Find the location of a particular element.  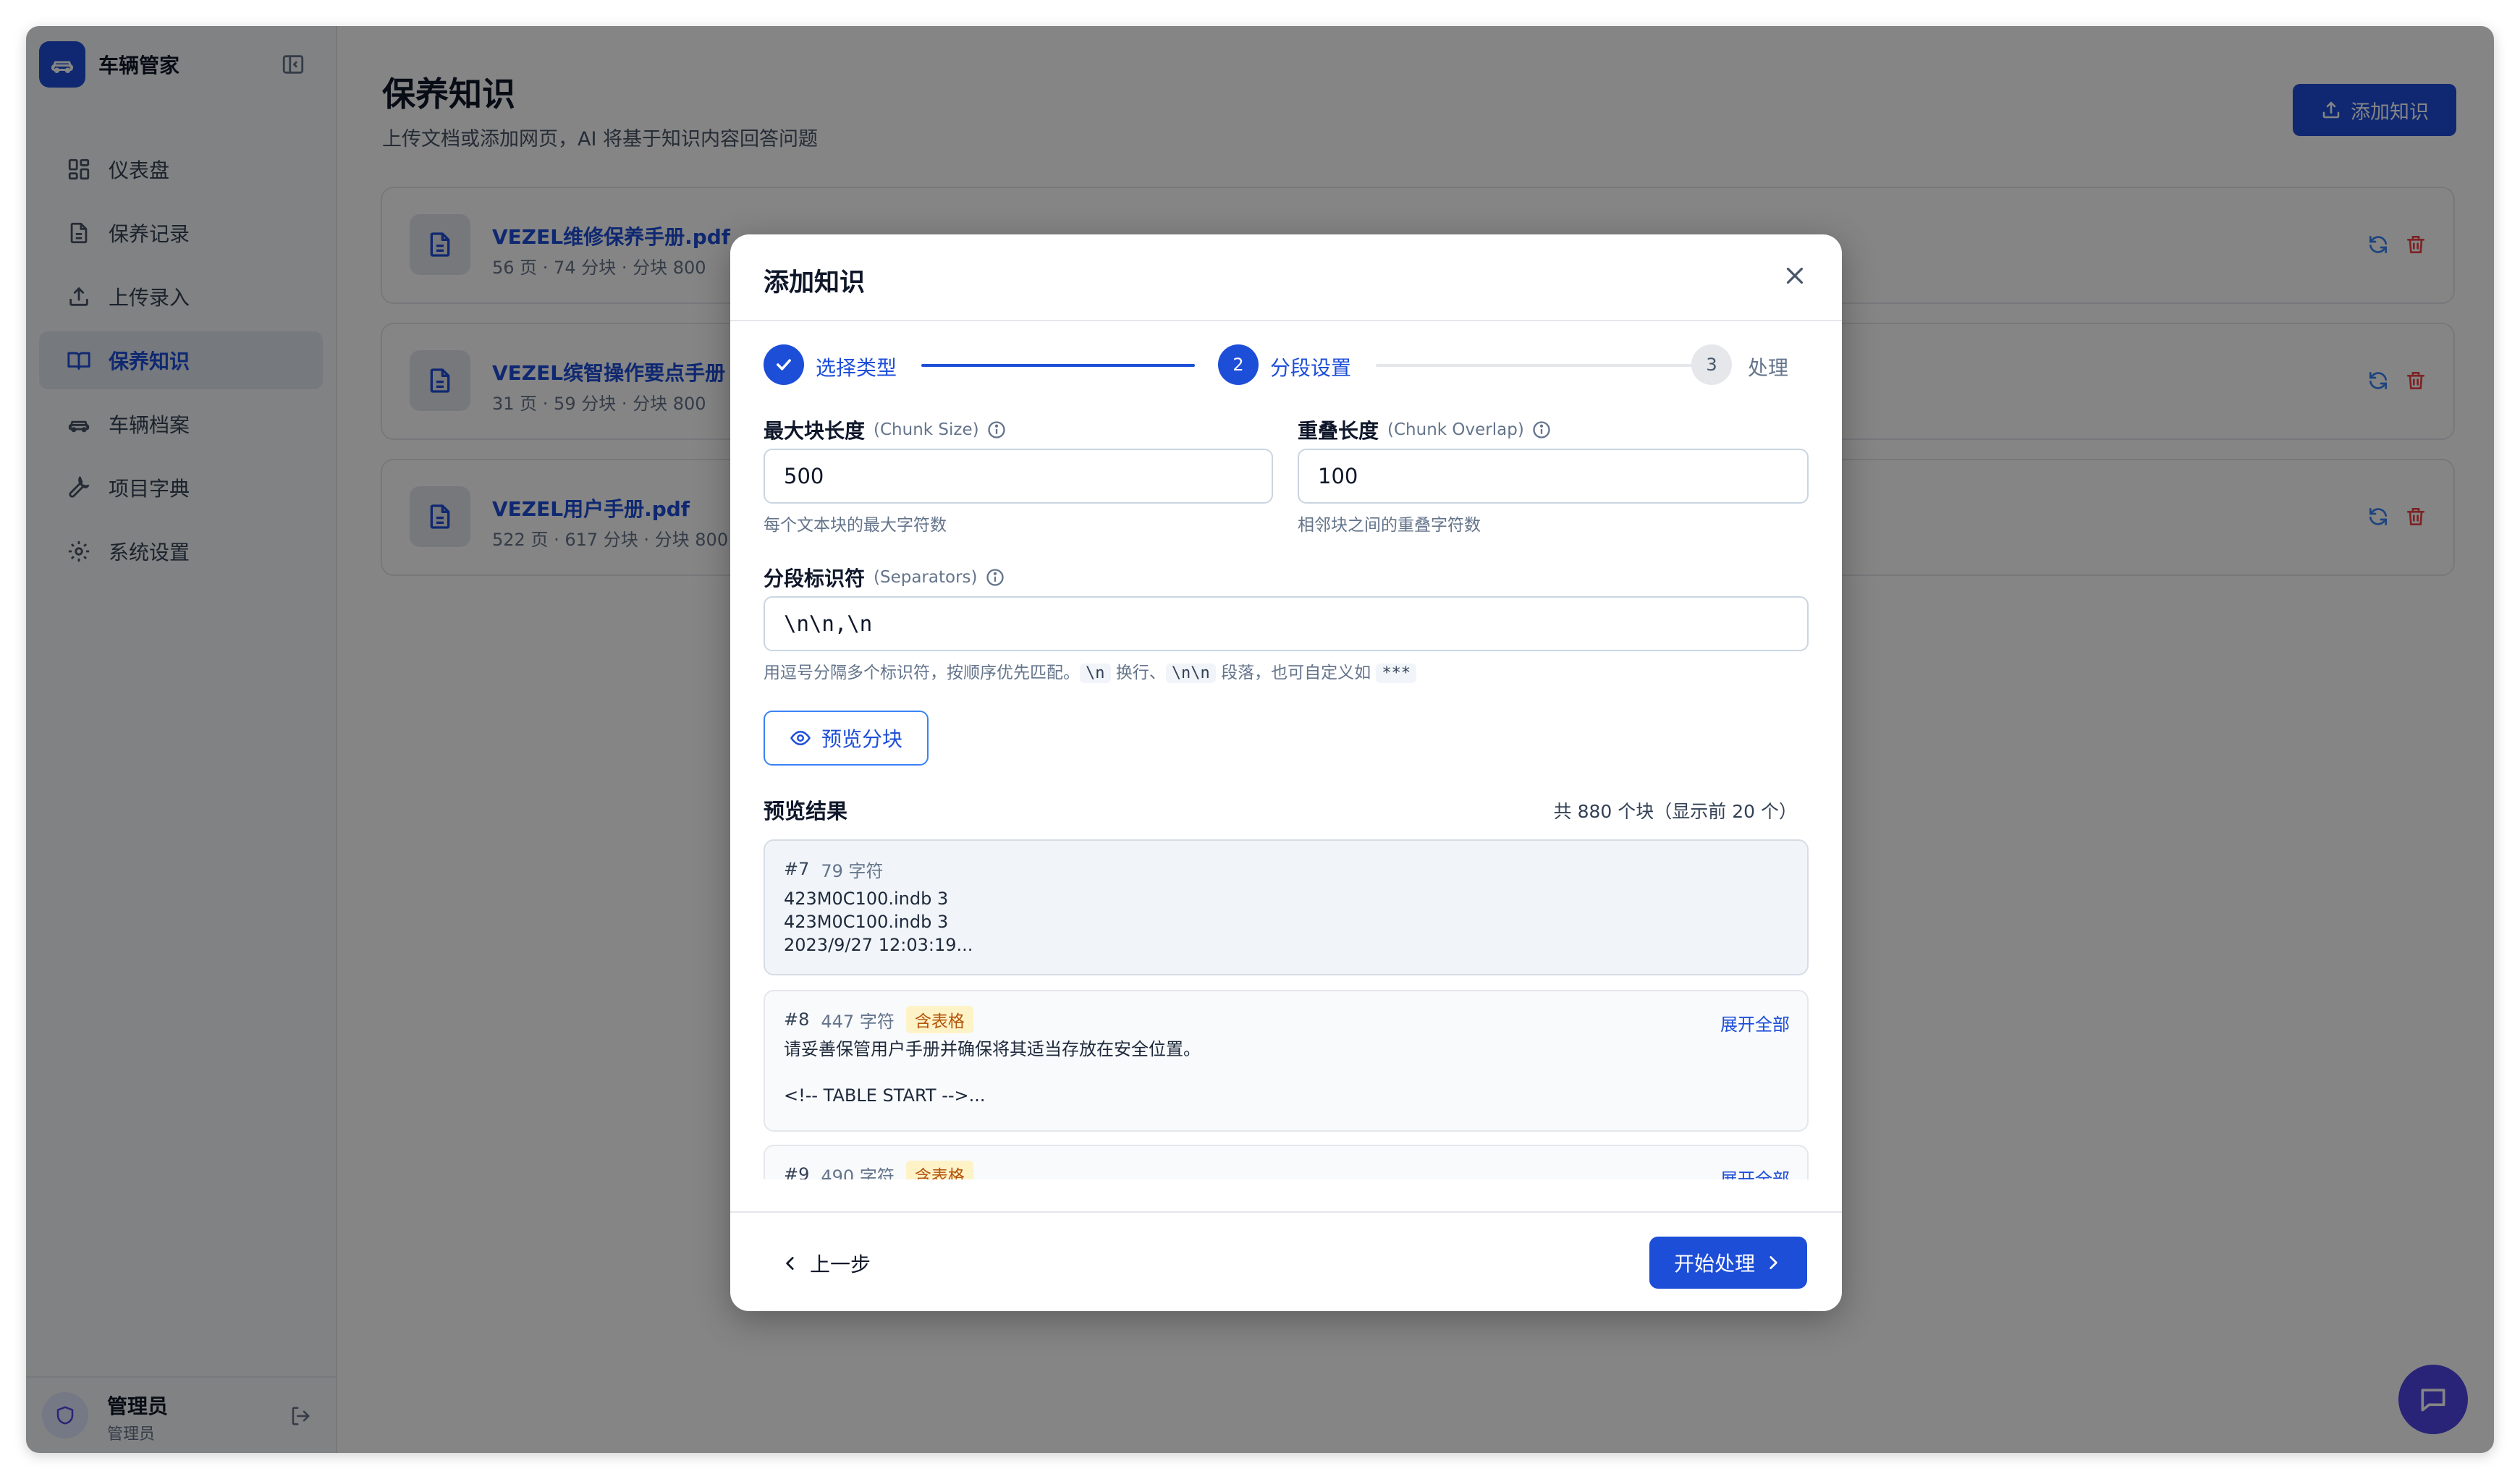

chunk-index: #7 is located at coordinates (797, 869).